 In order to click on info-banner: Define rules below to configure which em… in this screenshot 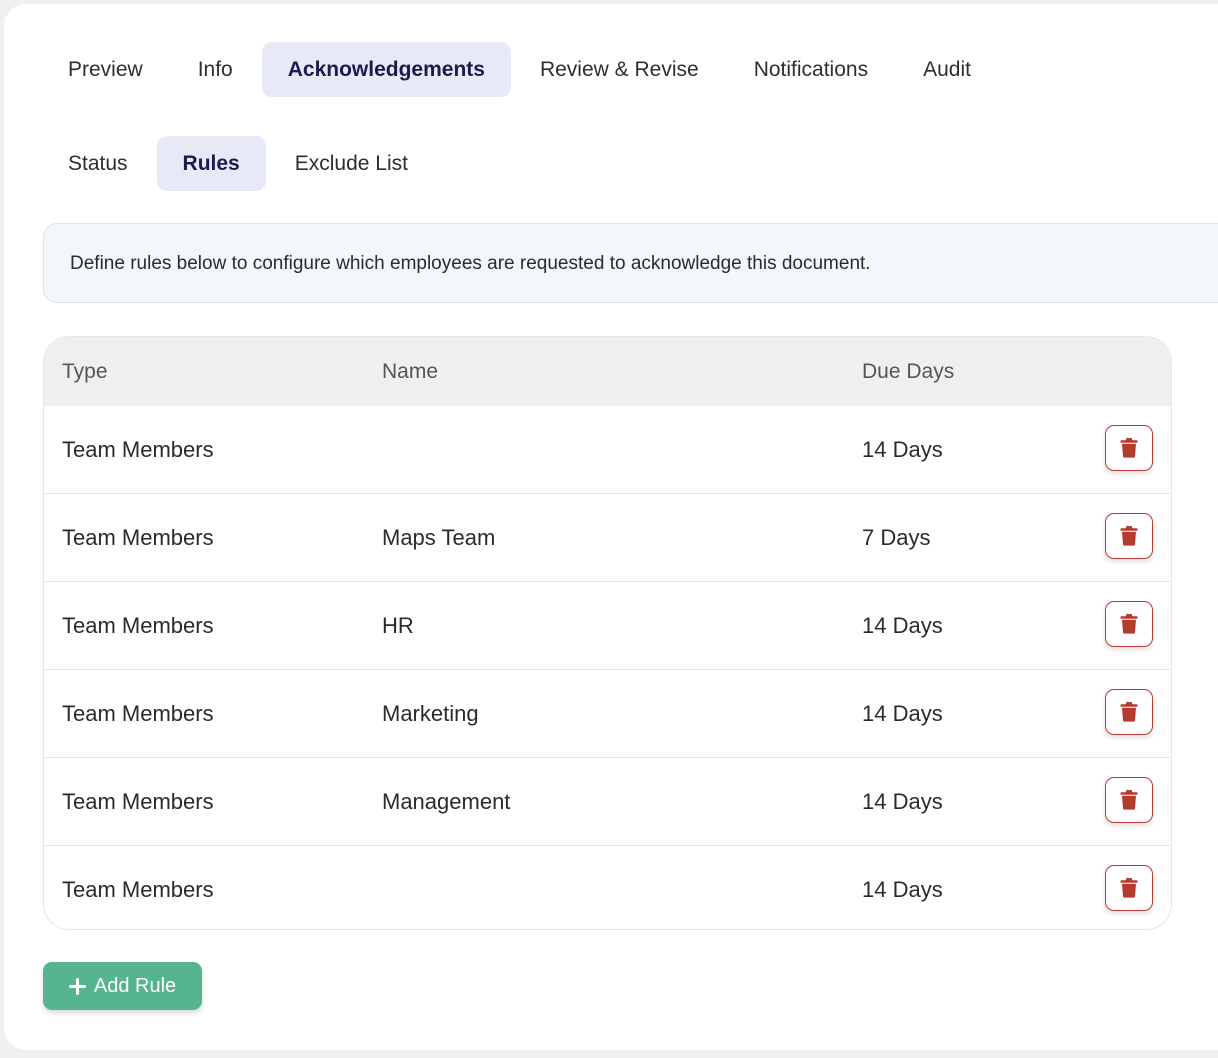, I will do `click(630, 263)`.